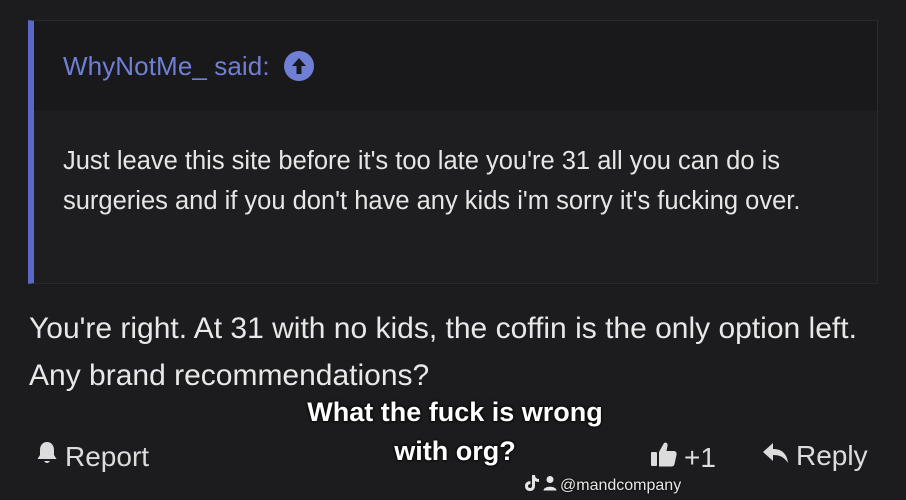 The image size is (906, 500). I want to click on bell-icon, so click(50, 456).